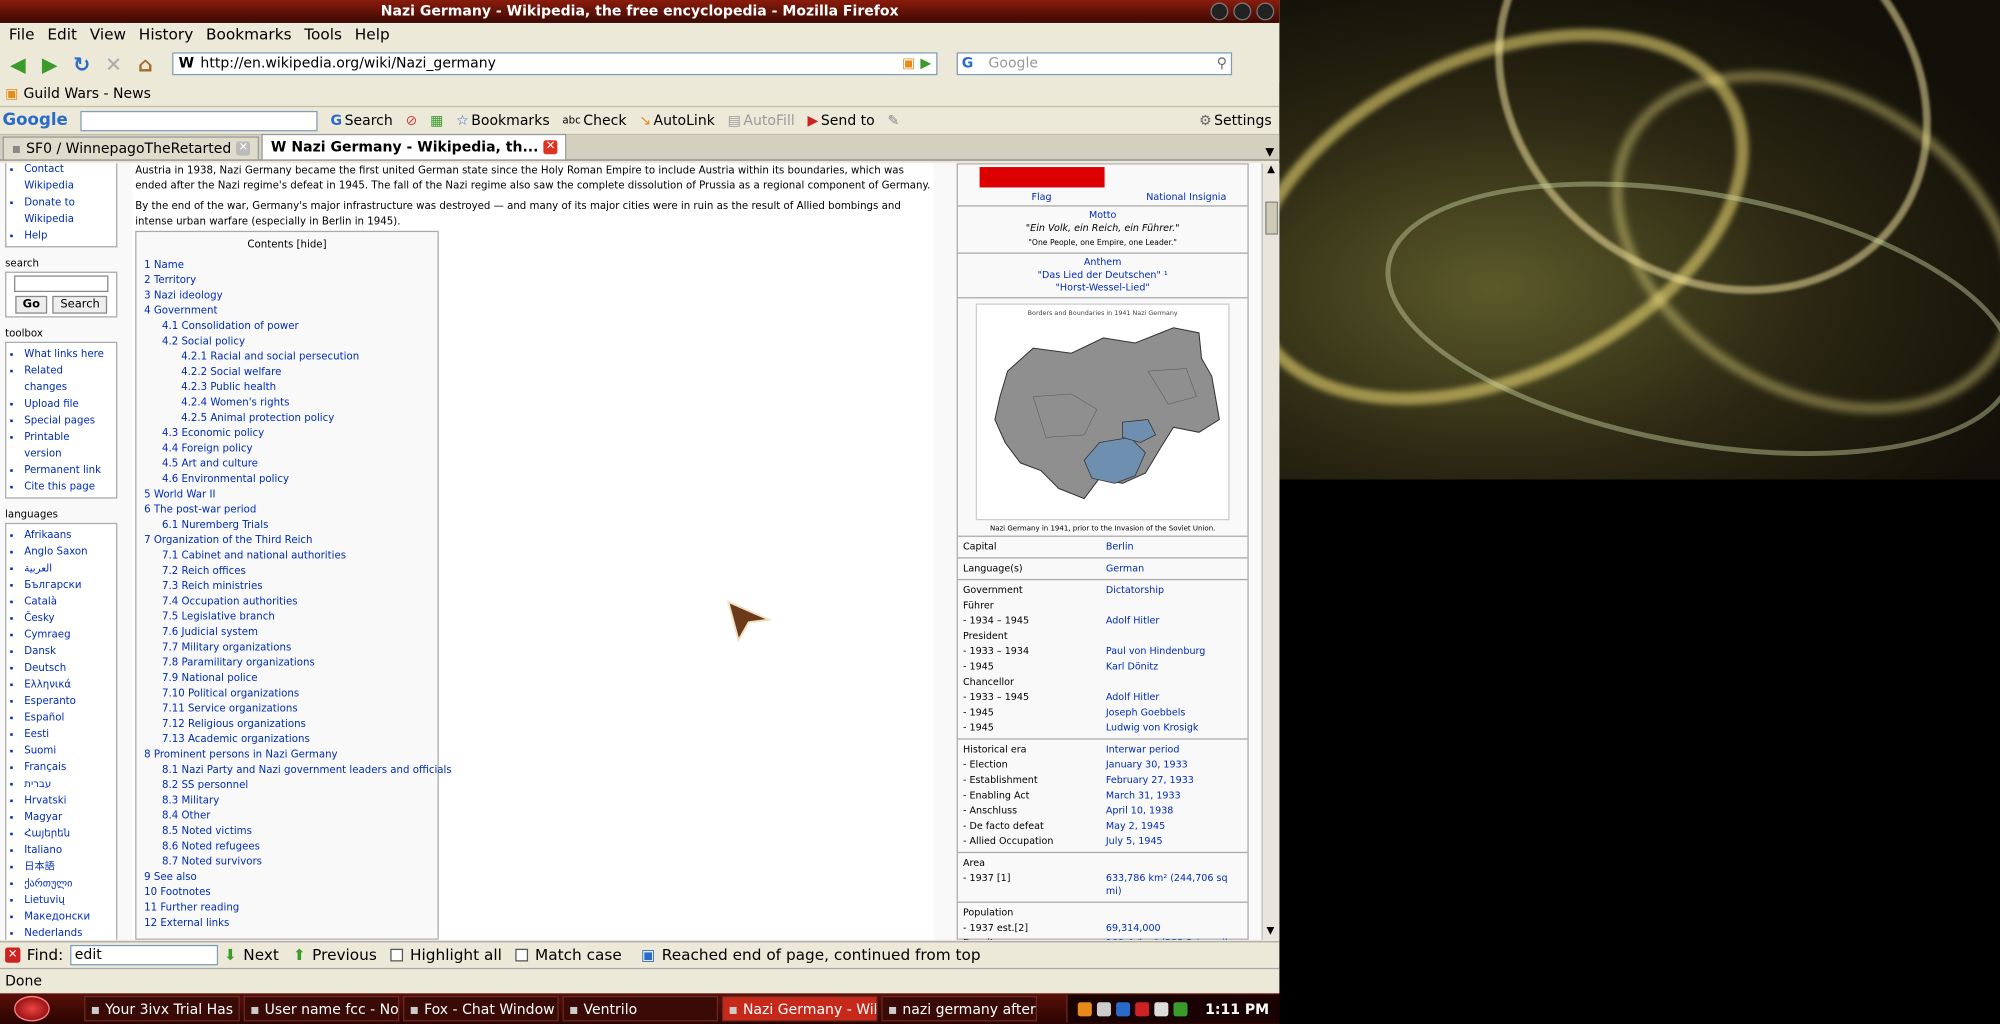  I want to click on popup-blocker-icon: ⊘, so click(412, 120).